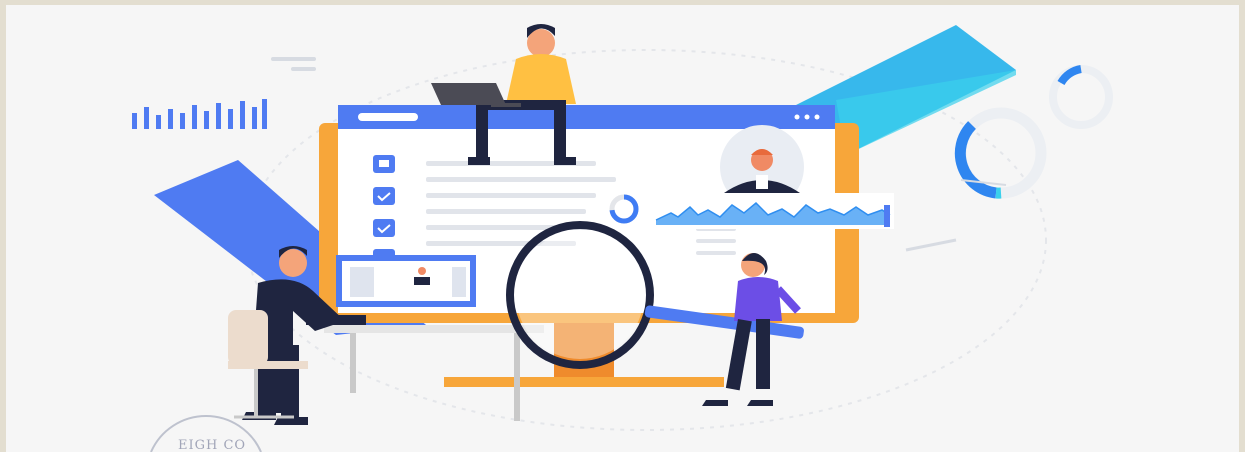  What do you see at coordinates (268, 365) in the screenshot?
I see `chair-seat` at bounding box center [268, 365].